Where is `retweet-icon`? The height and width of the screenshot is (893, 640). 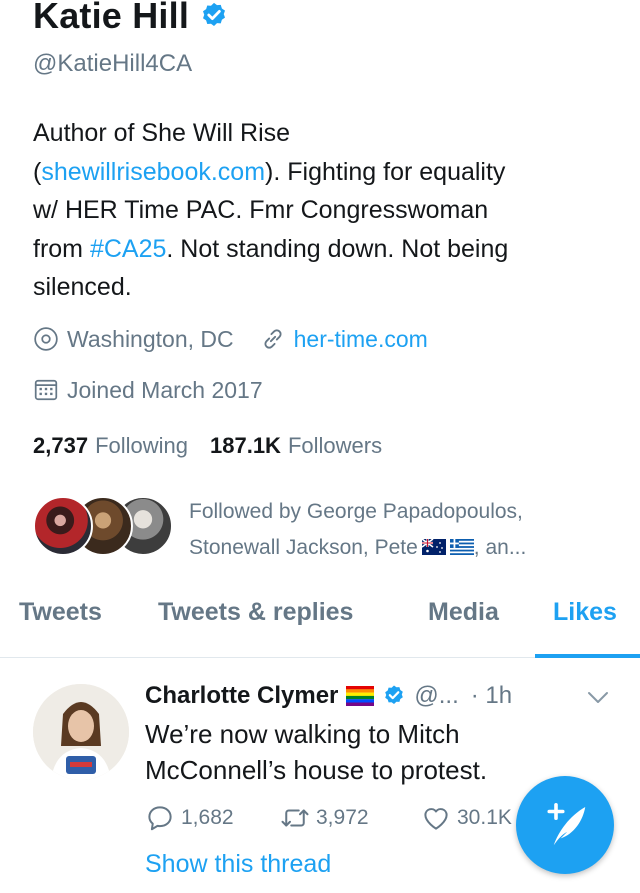 retweet-icon is located at coordinates (295, 818).